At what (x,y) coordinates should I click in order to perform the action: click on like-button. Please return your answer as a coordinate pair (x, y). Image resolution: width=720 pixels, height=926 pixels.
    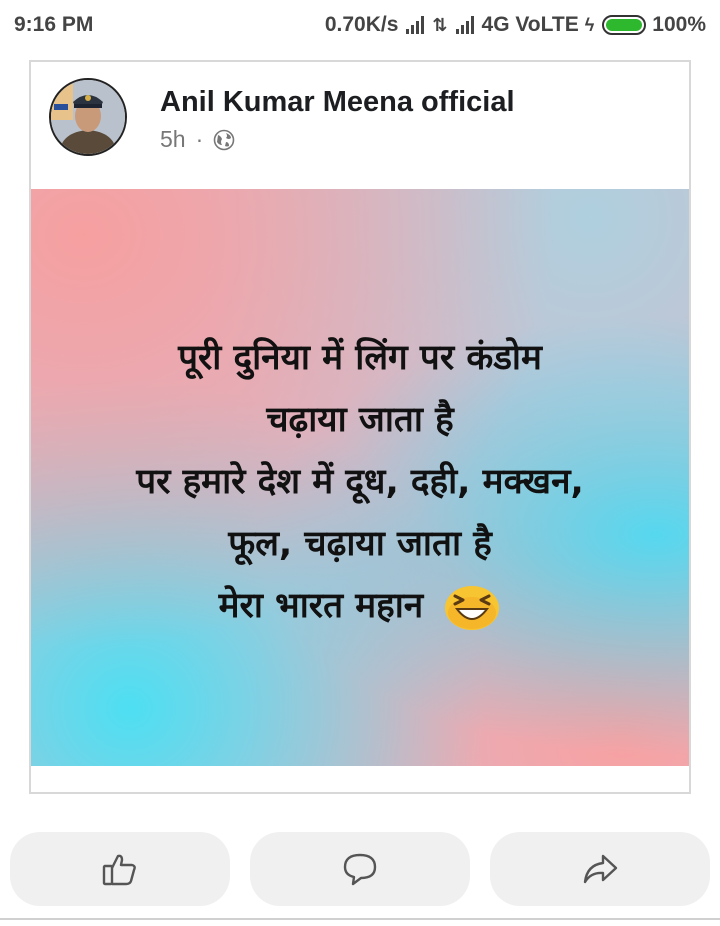
    Looking at the image, I should click on (120, 869).